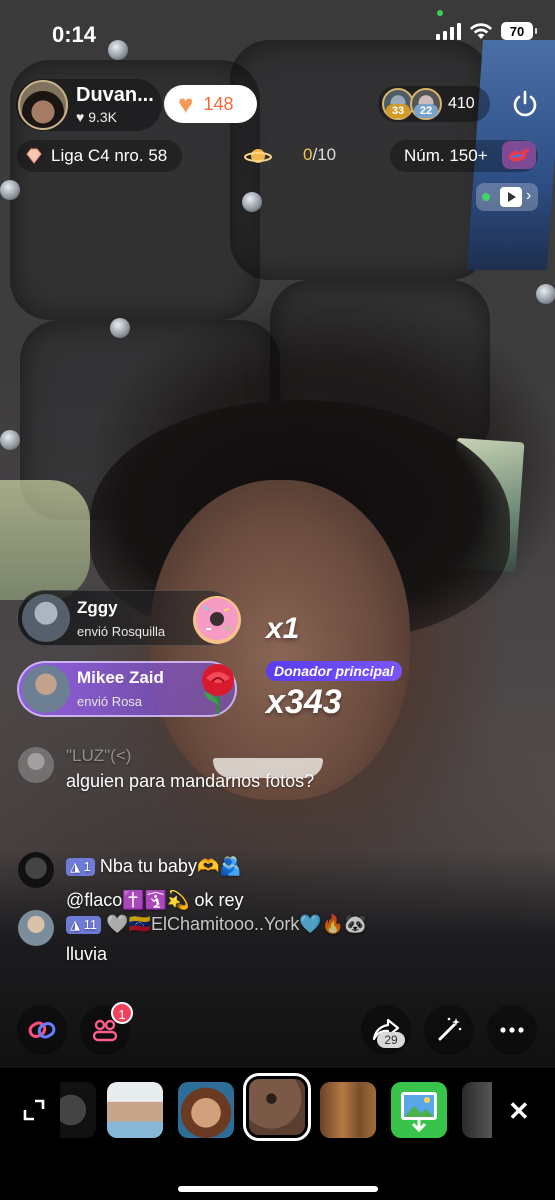 The image size is (555, 1200). Describe the element at coordinates (236, 924) in the screenshot. I see `chat-username: 🤍🇻🇪ElChamitooo..York🩵🔥🐼` at that location.